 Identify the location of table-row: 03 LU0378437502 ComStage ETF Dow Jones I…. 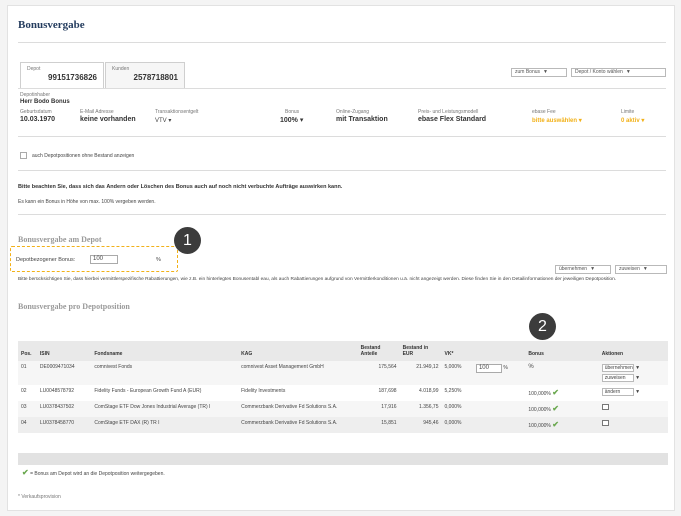
(343, 409).